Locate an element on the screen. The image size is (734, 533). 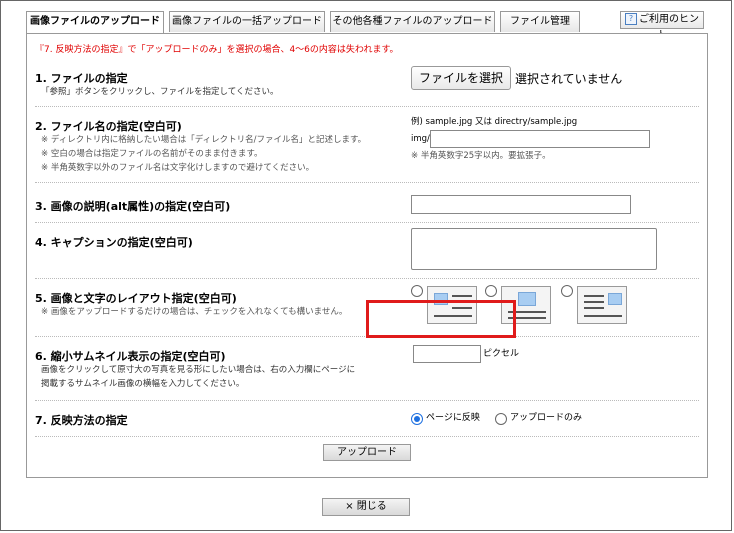
help-hint-button: ?ご利用のヒント is located at coordinates (662, 26).